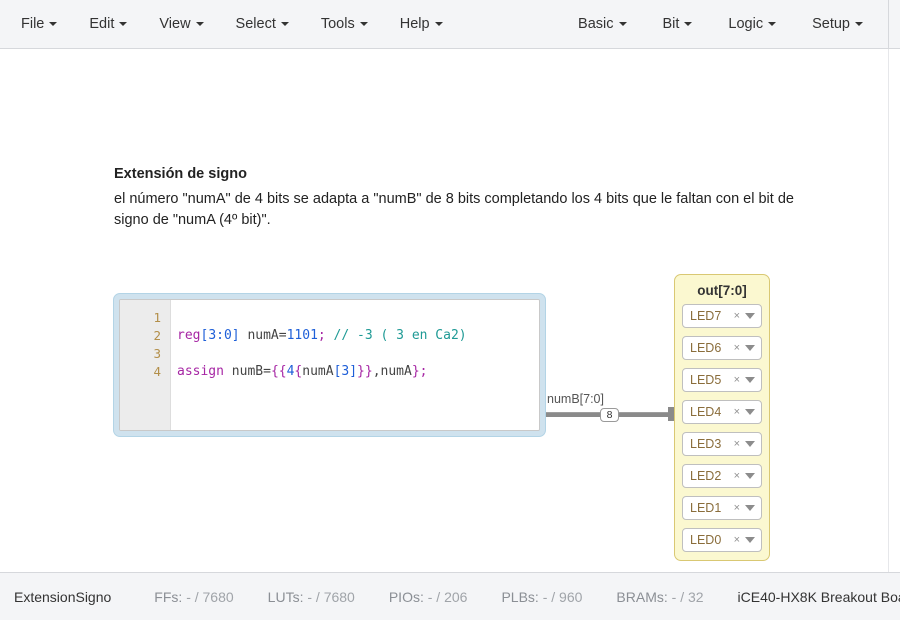 The image size is (900, 620). What do you see at coordinates (180, 174) in the screenshot?
I see `description-title: Extensión de signo` at bounding box center [180, 174].